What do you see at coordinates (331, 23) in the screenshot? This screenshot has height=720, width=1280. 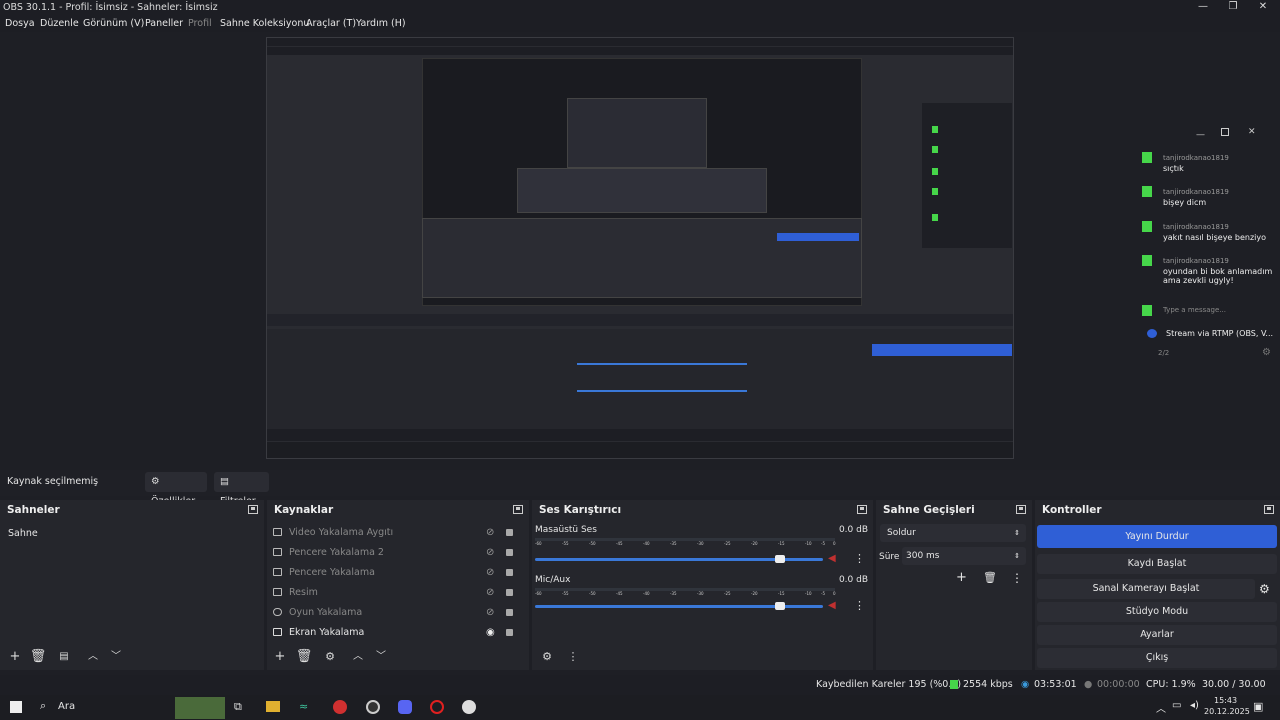 I see `menu-tools: Araçlar (T)` at bounding box center [331, 23].